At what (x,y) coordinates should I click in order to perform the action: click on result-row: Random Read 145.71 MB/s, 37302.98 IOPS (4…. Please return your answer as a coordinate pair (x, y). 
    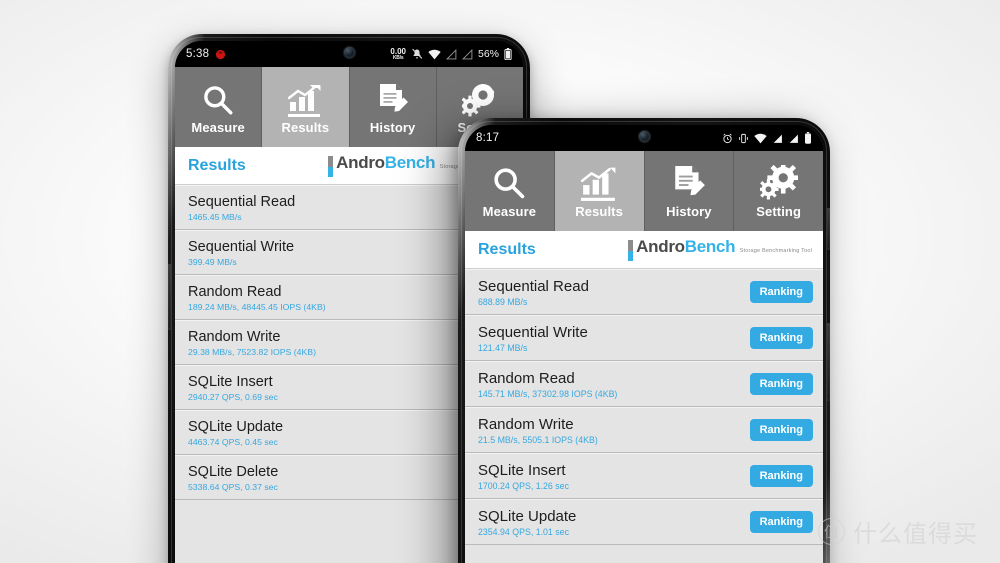
    Looking at the image, I should click on (644, 384).